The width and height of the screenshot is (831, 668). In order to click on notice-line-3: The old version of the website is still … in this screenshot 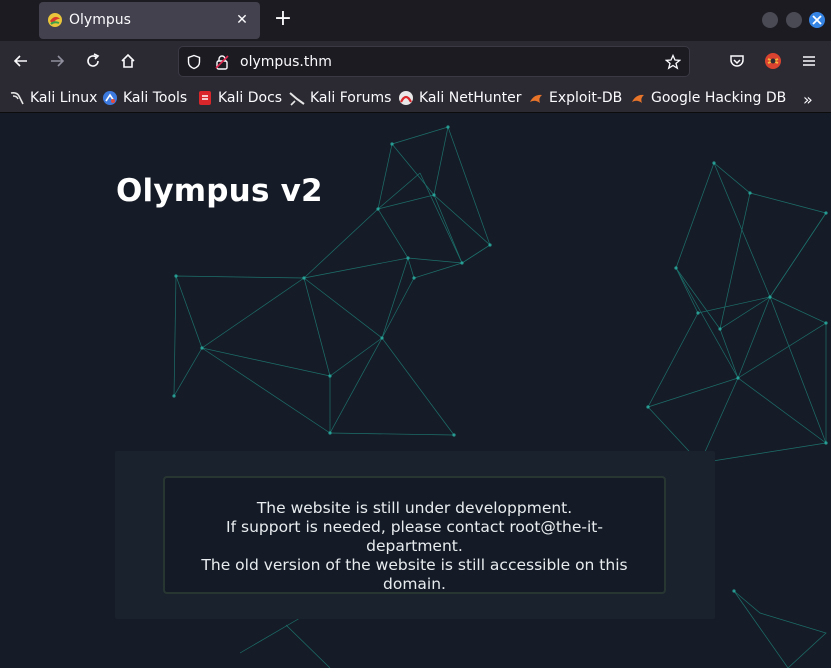, I will do `click(414, 574)`.